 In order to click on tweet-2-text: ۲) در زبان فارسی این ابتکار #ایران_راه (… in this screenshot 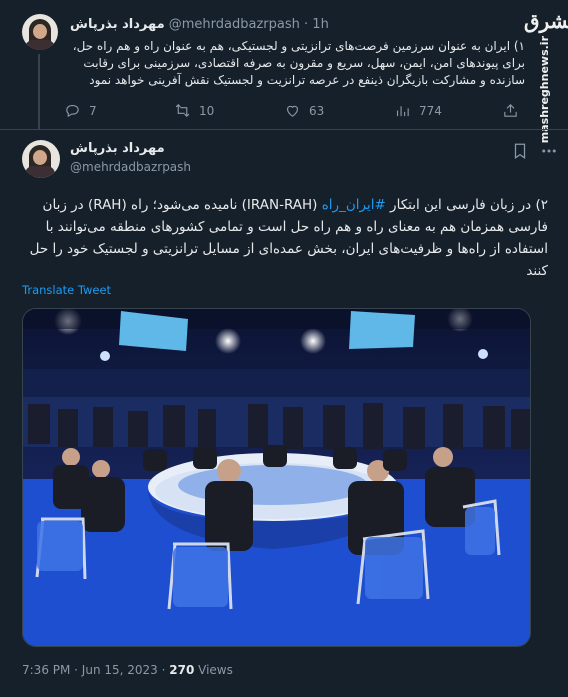, I will do `click(285, 238)`.